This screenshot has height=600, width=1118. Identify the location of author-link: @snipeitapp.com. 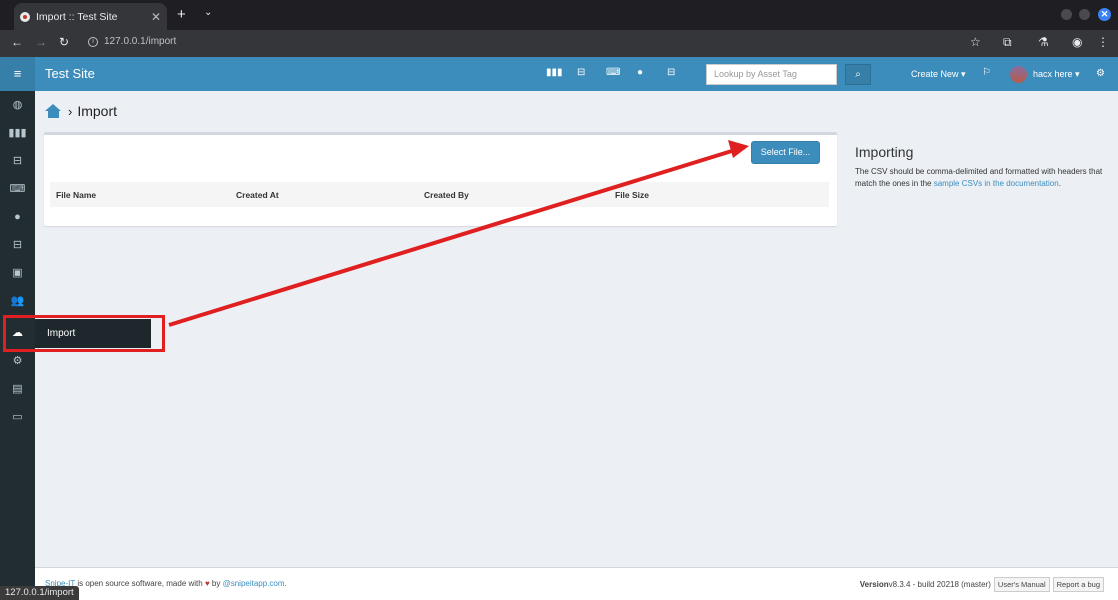
(254, 583).